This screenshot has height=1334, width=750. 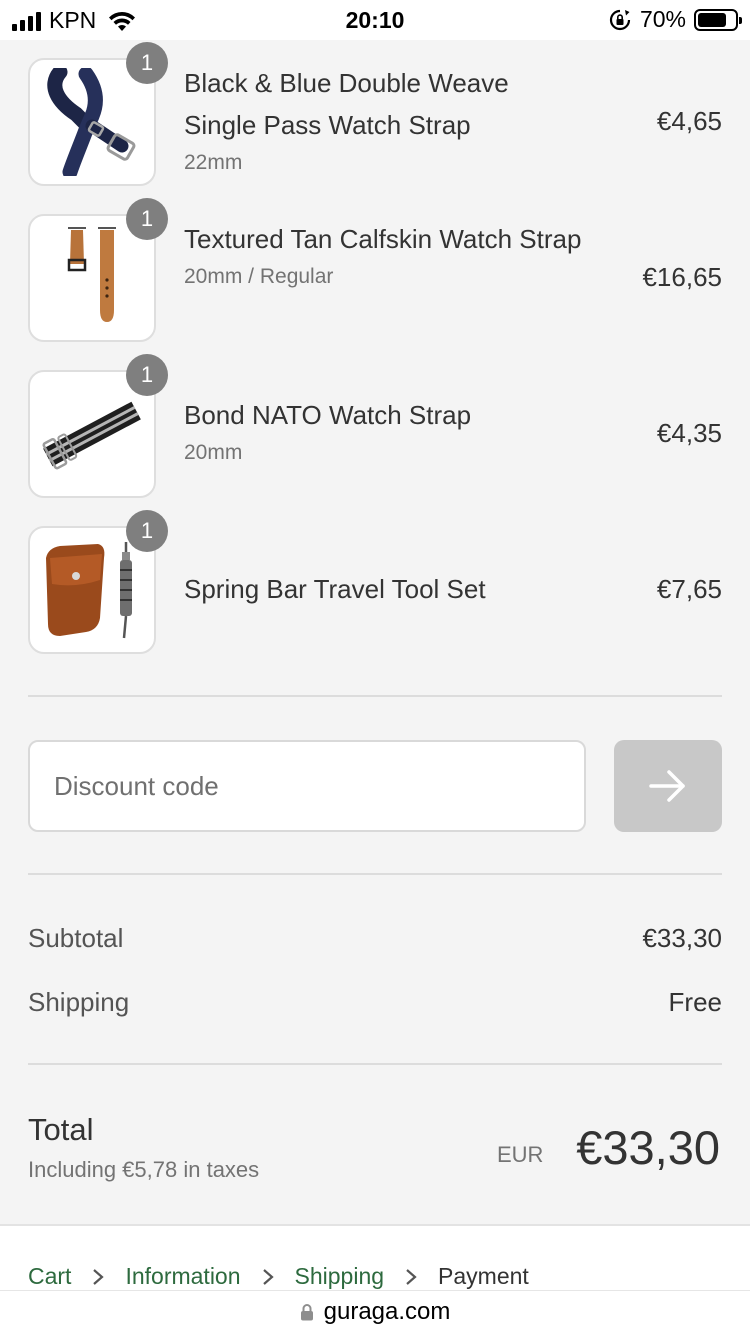 I want to click on breadcrumb-cart: Cart, so click(x=49, y=1276).